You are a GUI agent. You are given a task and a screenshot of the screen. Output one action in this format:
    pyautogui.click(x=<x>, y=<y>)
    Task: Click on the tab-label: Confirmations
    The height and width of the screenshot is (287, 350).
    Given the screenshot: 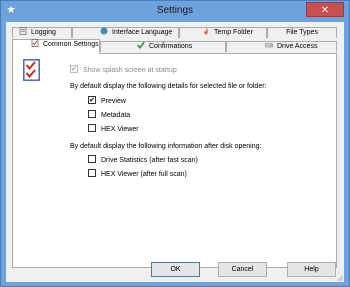 What is the action you would take?
    pyautogui.click(x=171, y=46)
    